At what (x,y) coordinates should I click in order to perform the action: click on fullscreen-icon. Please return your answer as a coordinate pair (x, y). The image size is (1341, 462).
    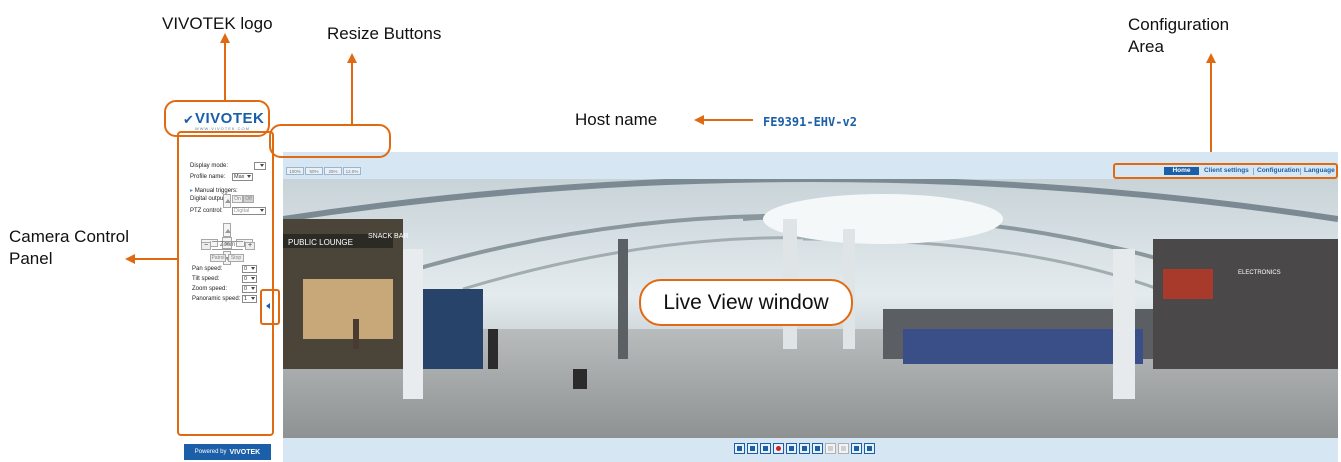
    Looking at the image, I should click on (843, 448).